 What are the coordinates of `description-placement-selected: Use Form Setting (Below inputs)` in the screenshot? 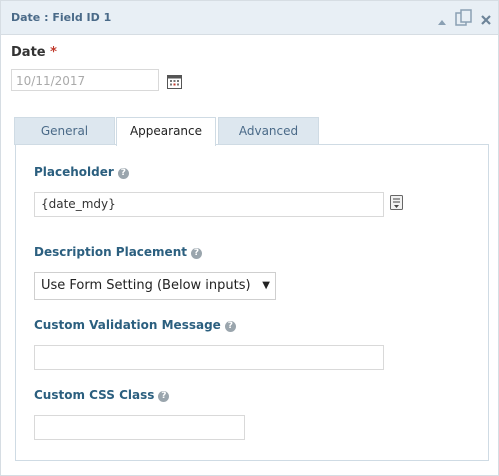 It's located at (146, 285).